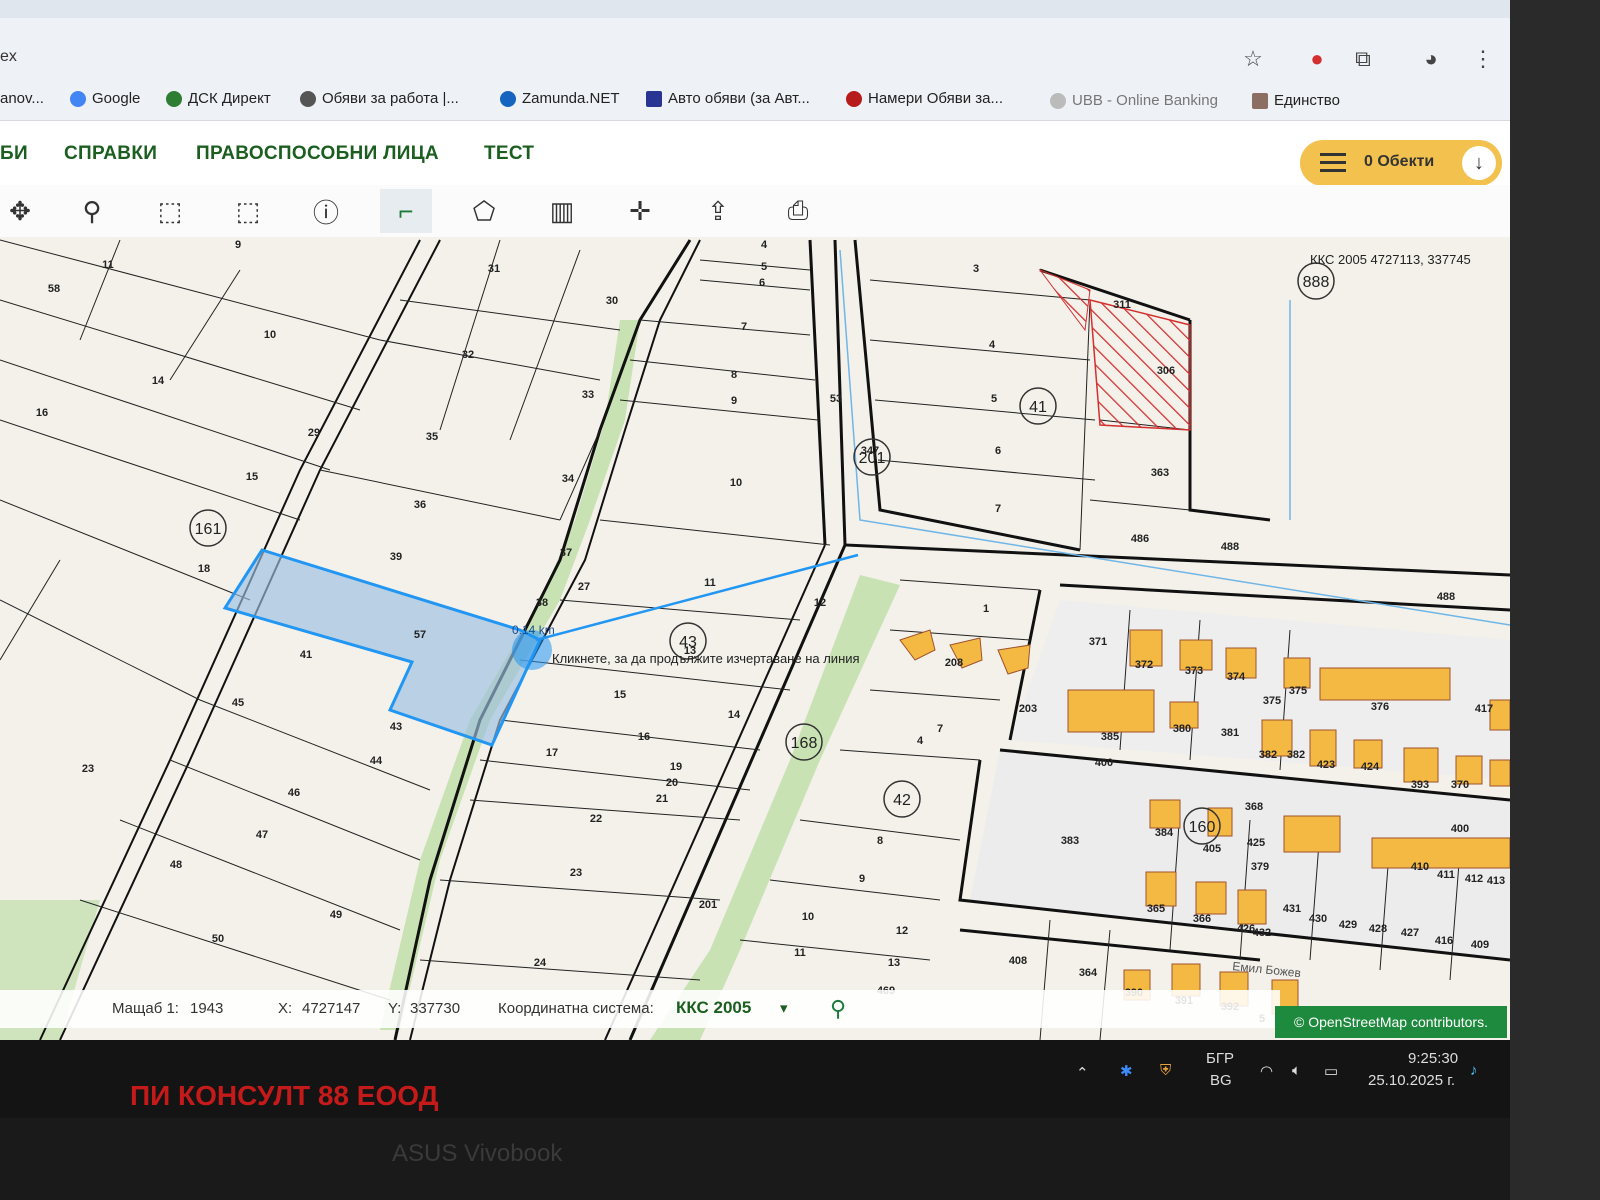 Image resolution: width=1600 pixels, height=1200 pixels. Describe the element at coordinates (1256, 843) in the screenshot. I see `parcel-number: 425` at that location.